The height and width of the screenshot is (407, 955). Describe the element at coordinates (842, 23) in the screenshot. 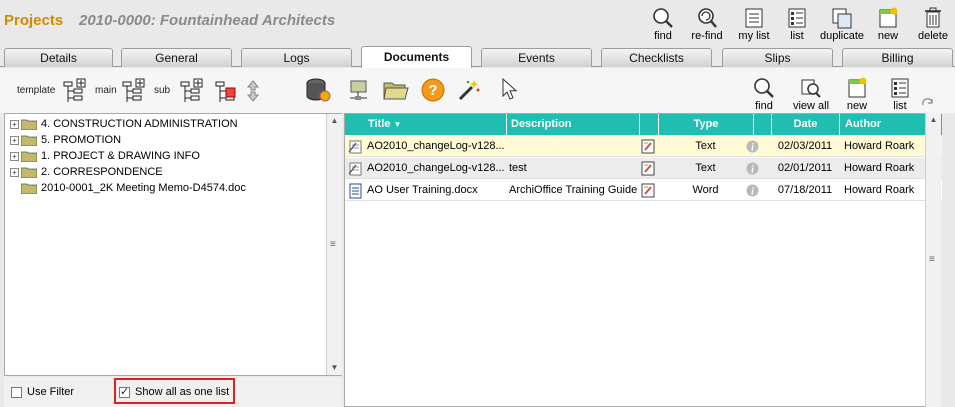

I see `duplicate-button: duplicate` at that location.